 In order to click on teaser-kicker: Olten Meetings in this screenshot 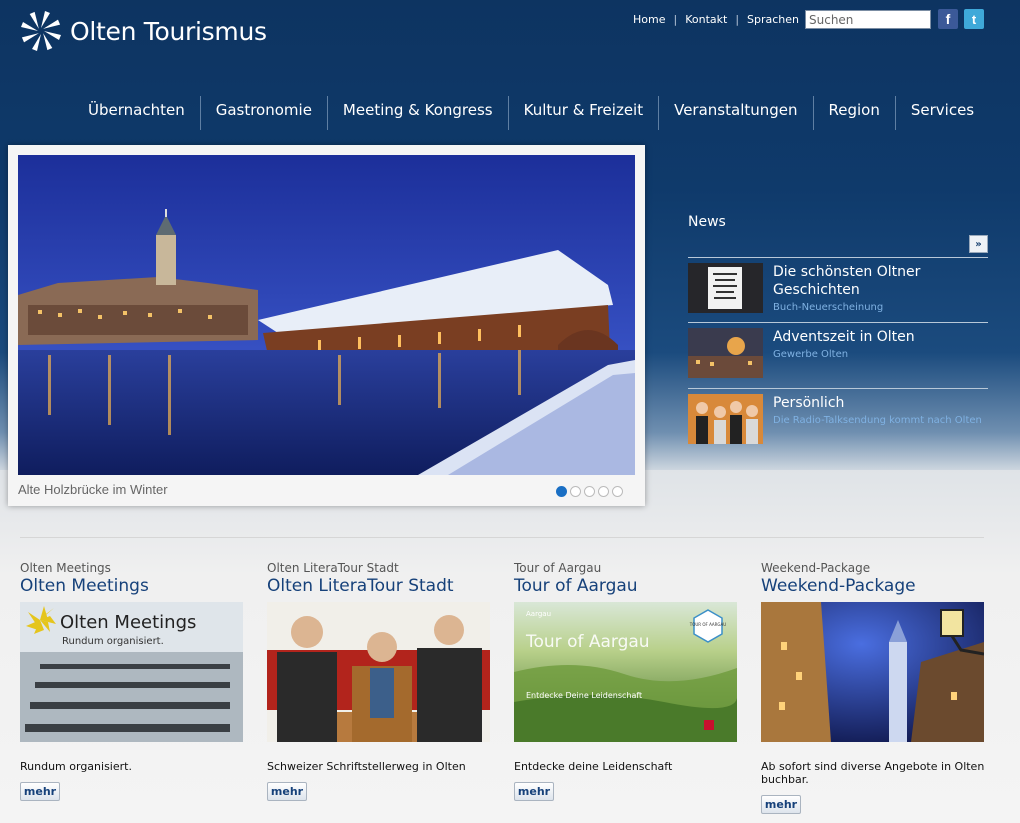, I will do `click(65, 568)`.